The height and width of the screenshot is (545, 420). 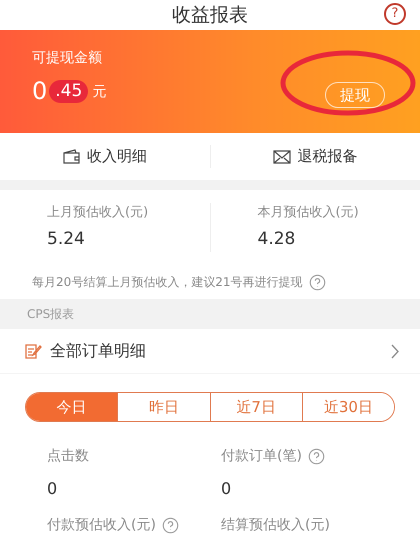 What do you see at coordinates (261, 456) in the screenshot?
I see `metric-label: 付款订单(笔)` at bounding box center [261, 456].